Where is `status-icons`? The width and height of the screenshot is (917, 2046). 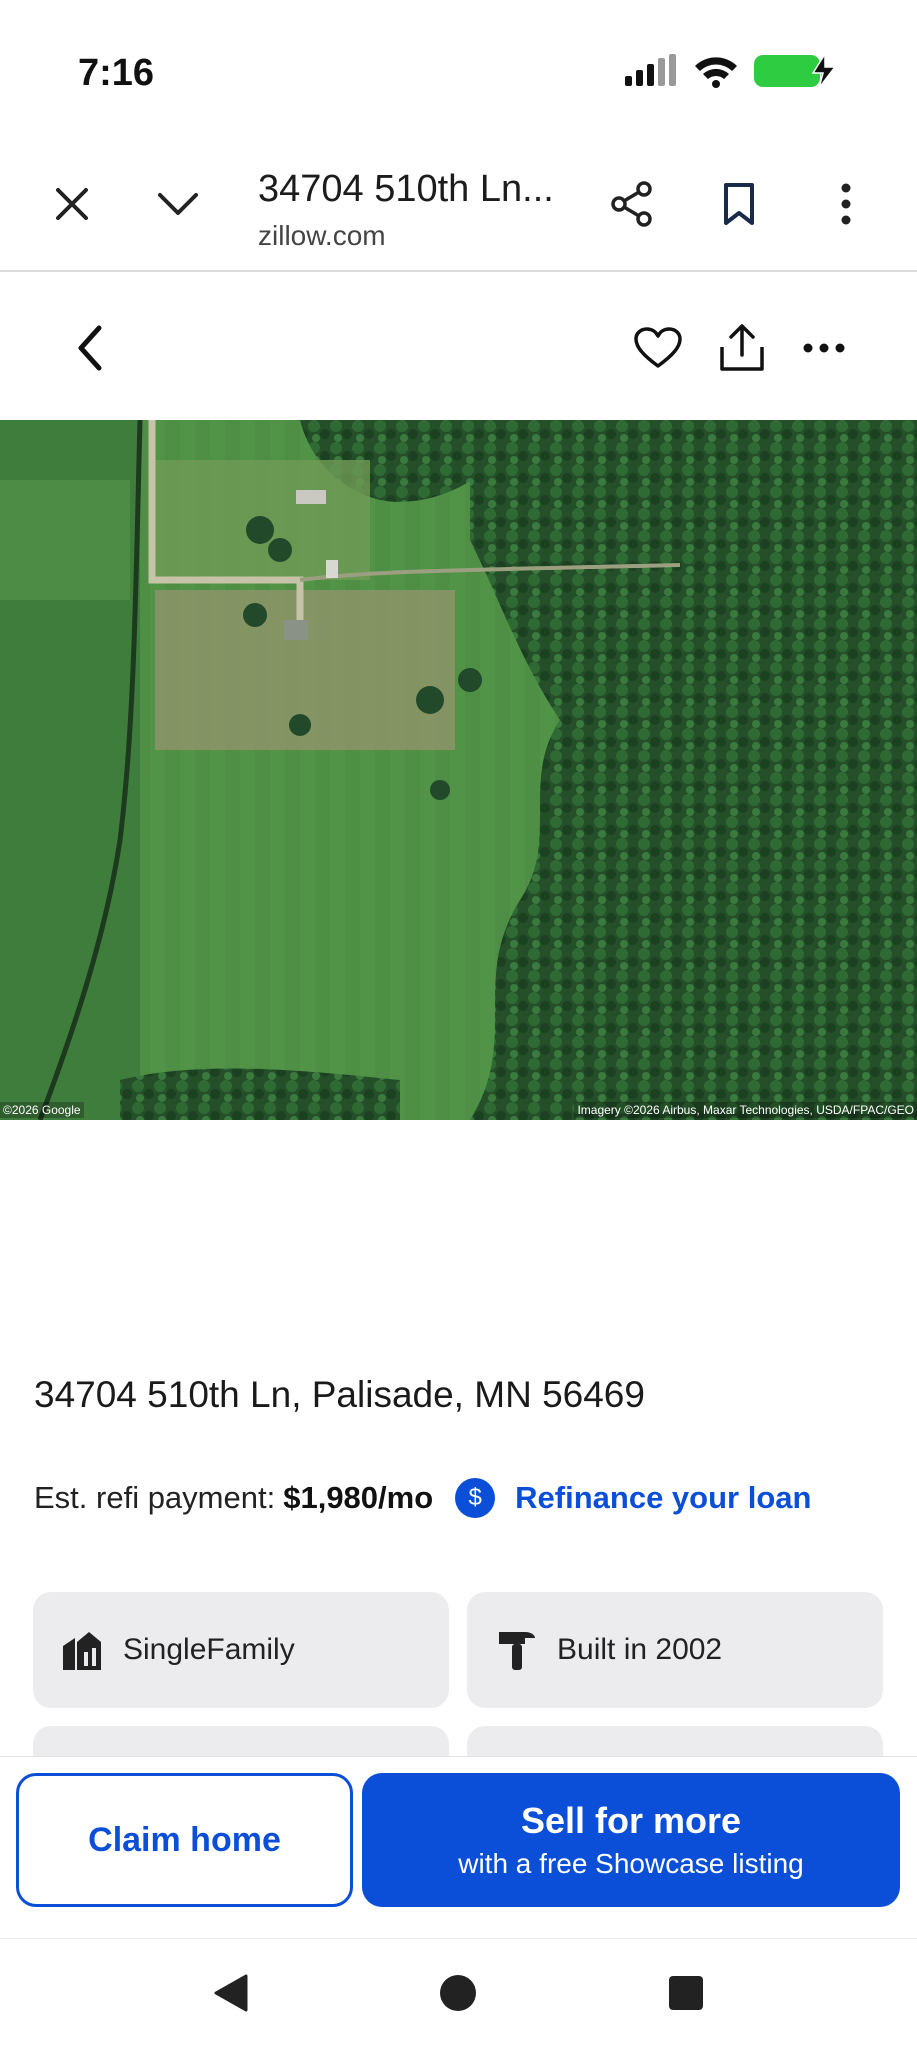 status-icons is located at coordinates (731, 73).